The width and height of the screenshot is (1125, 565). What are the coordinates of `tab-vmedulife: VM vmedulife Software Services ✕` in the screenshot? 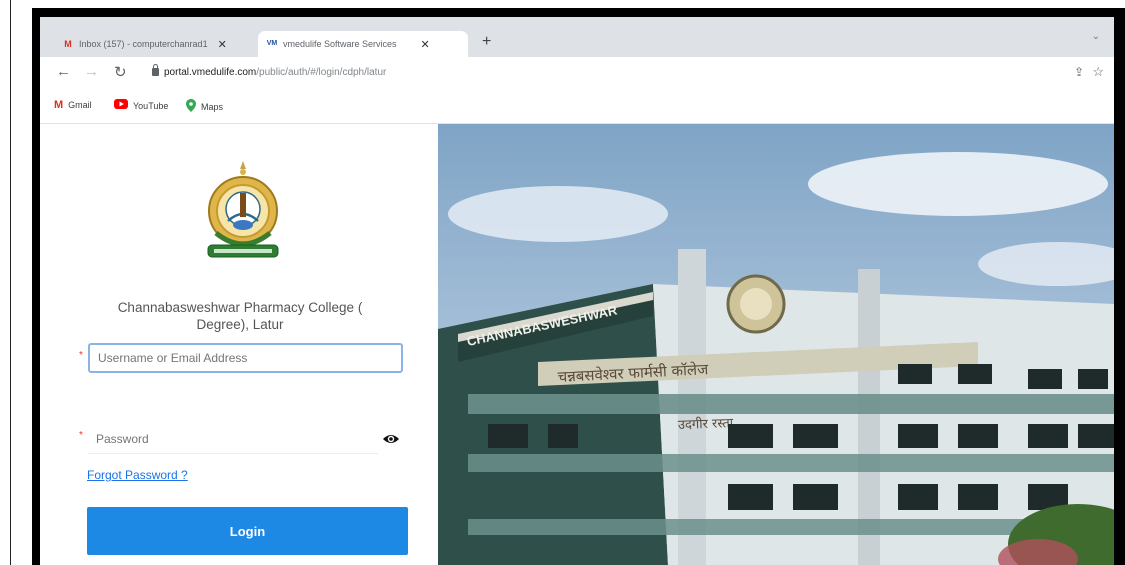 It's located at (363, 44).